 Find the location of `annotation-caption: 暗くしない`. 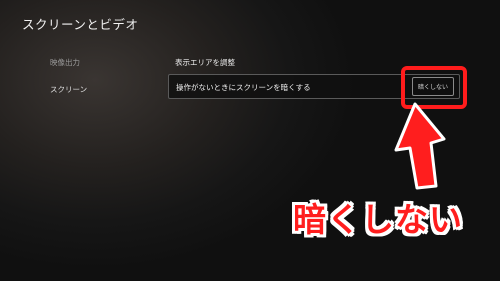

annotation-caption: 暗くしない is located at coordinates (378, 219).